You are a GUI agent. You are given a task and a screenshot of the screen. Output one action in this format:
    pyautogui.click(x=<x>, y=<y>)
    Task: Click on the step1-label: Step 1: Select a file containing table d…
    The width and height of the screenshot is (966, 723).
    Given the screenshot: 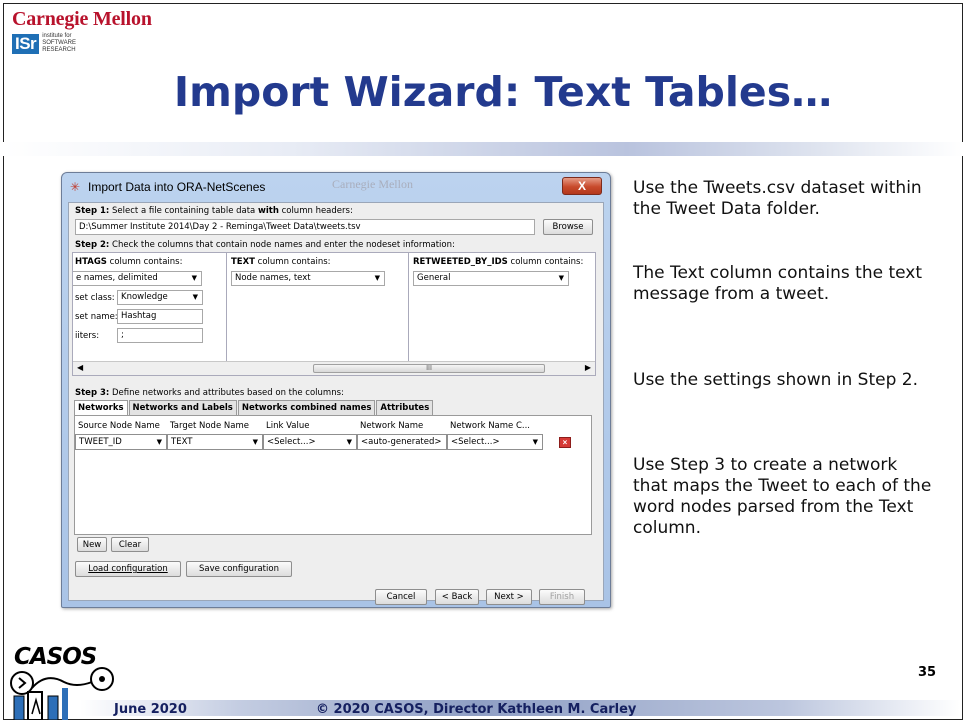 What is the action you would take?
    pyautogui.click(x=214, y=211)
    